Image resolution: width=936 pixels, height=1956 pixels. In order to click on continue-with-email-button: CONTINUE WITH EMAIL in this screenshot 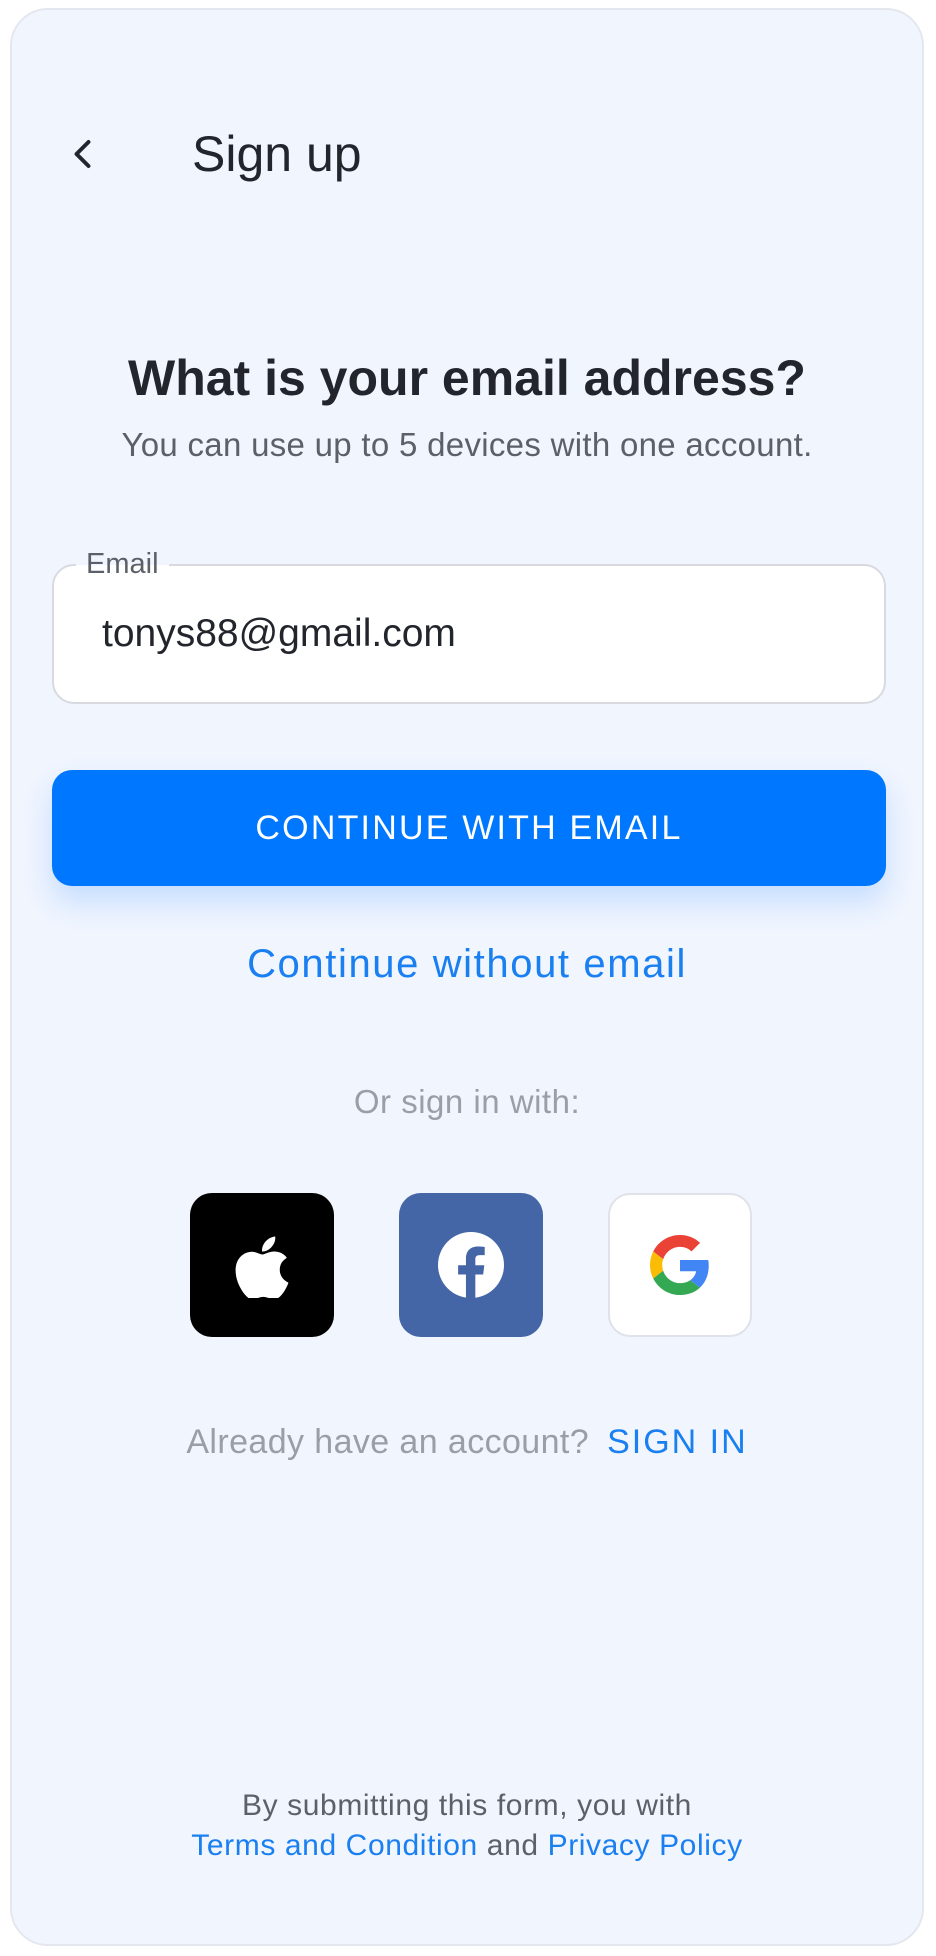, I will do `click(469, 828)`.